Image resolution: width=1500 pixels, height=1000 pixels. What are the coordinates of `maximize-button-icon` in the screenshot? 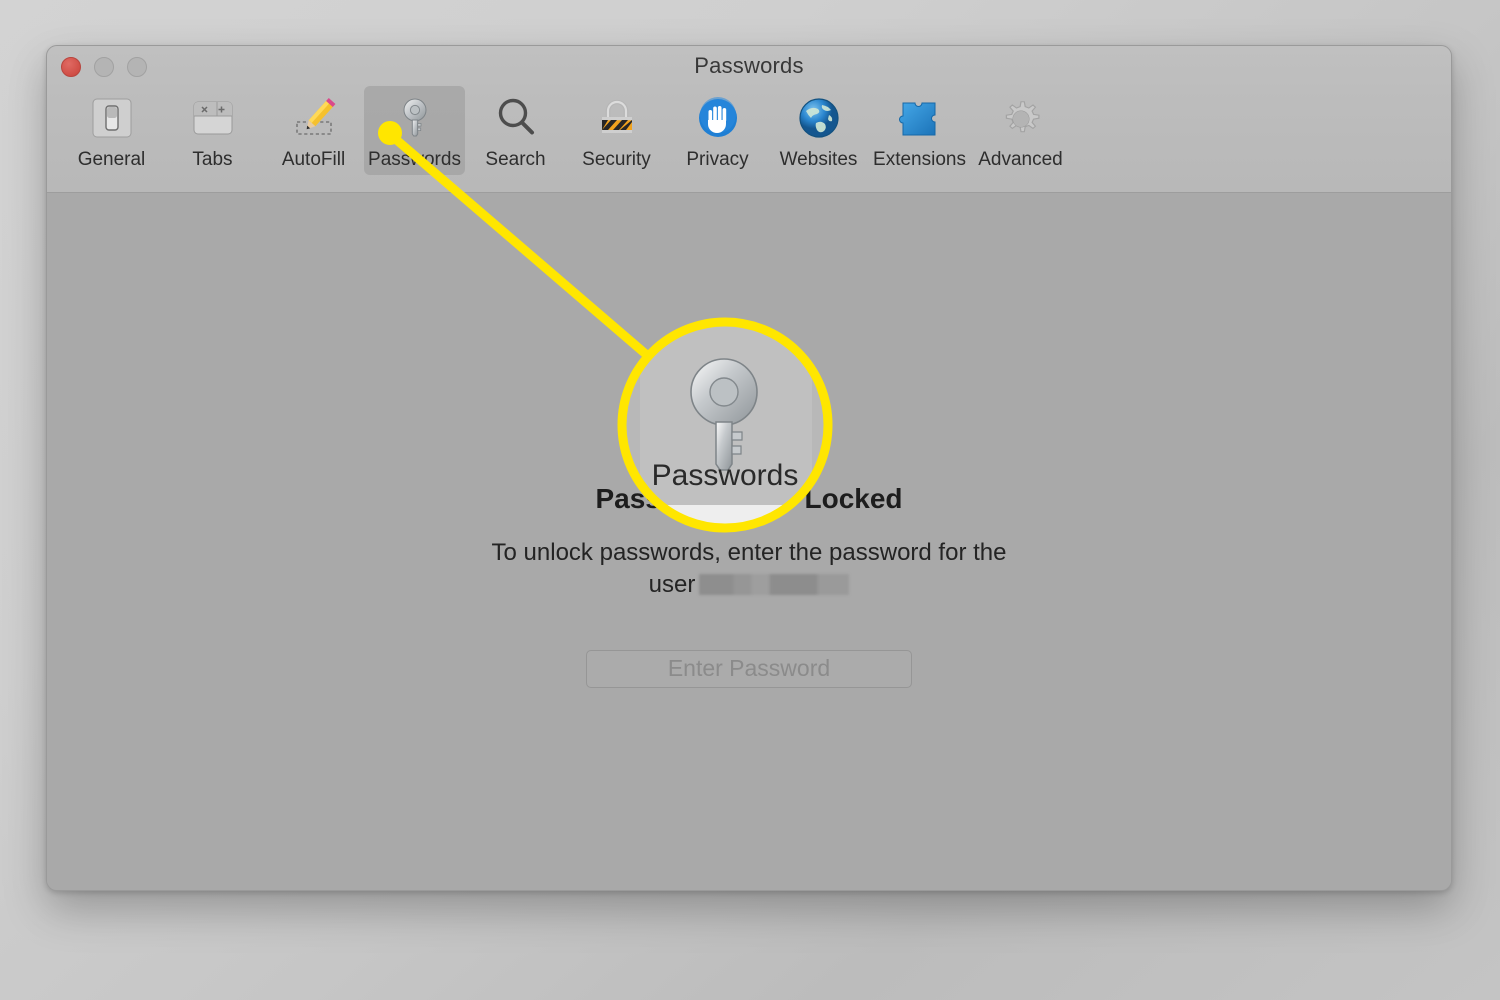 It's located at (137, 67).